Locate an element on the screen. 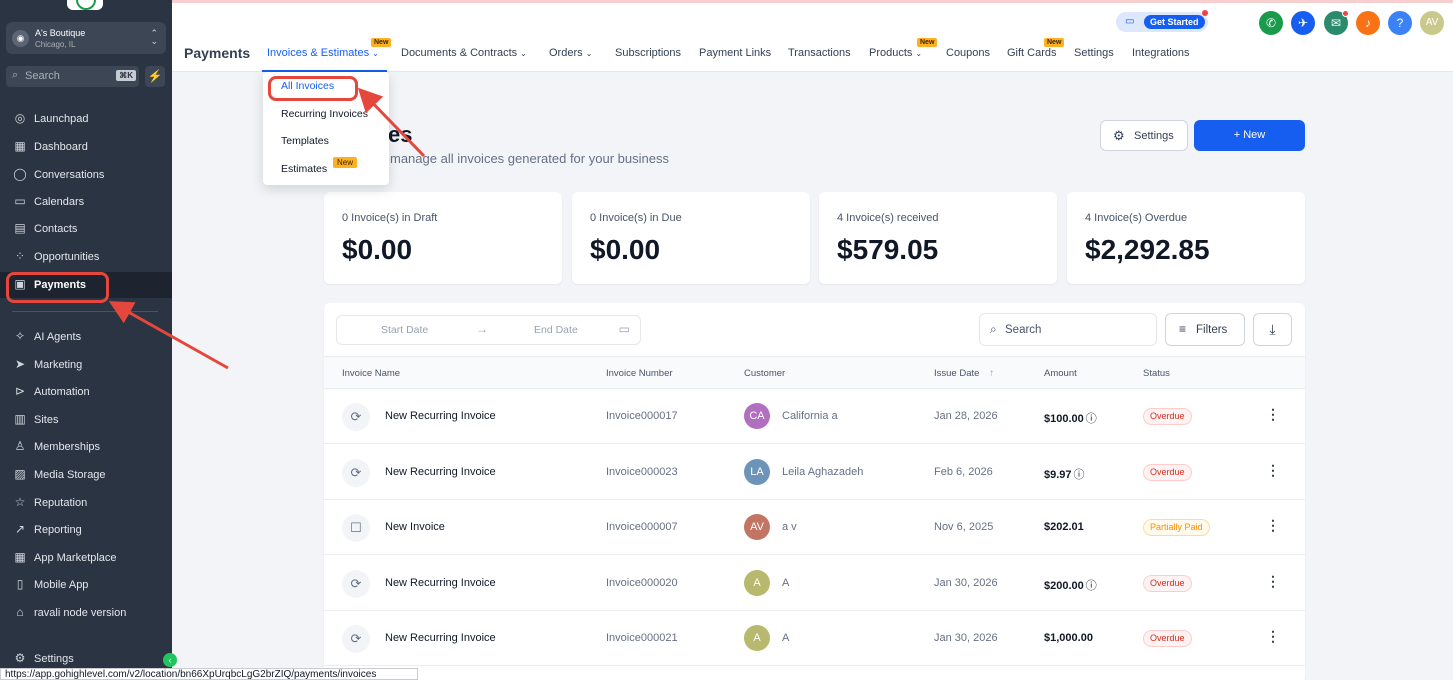  get-started-pill: ▭ Get Started is located at coordinates (1162, 21).